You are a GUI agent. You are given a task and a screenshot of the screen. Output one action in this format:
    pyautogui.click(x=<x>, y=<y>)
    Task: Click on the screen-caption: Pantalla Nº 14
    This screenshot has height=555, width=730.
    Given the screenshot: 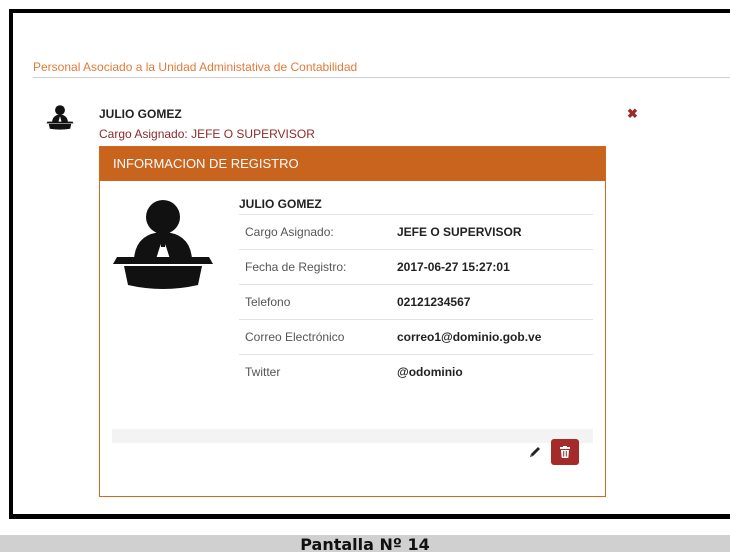 What is the action you would take?
    pyautogui.click(x=365, y=544)
    